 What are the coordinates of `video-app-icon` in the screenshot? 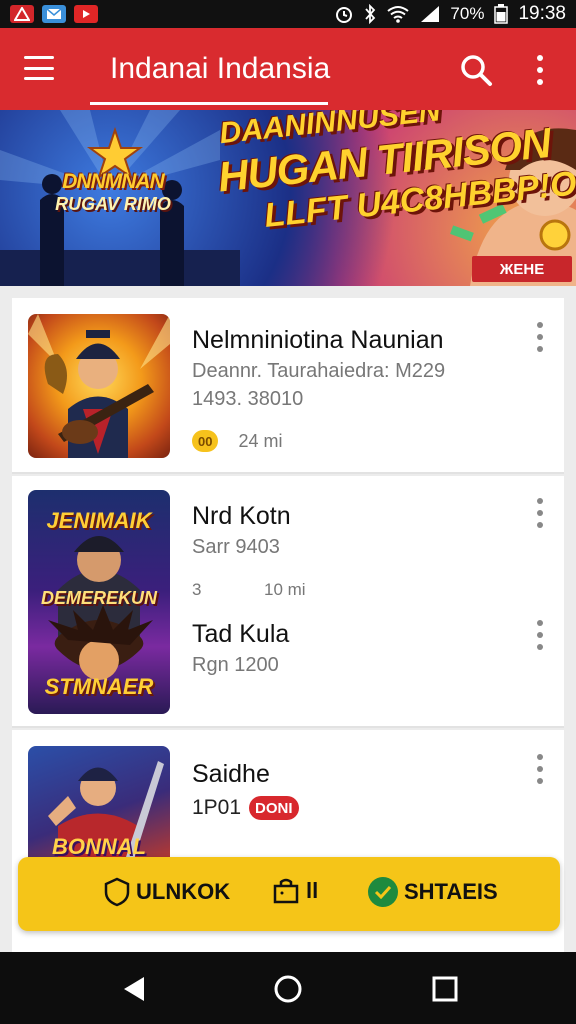 It's located at (86, 14).